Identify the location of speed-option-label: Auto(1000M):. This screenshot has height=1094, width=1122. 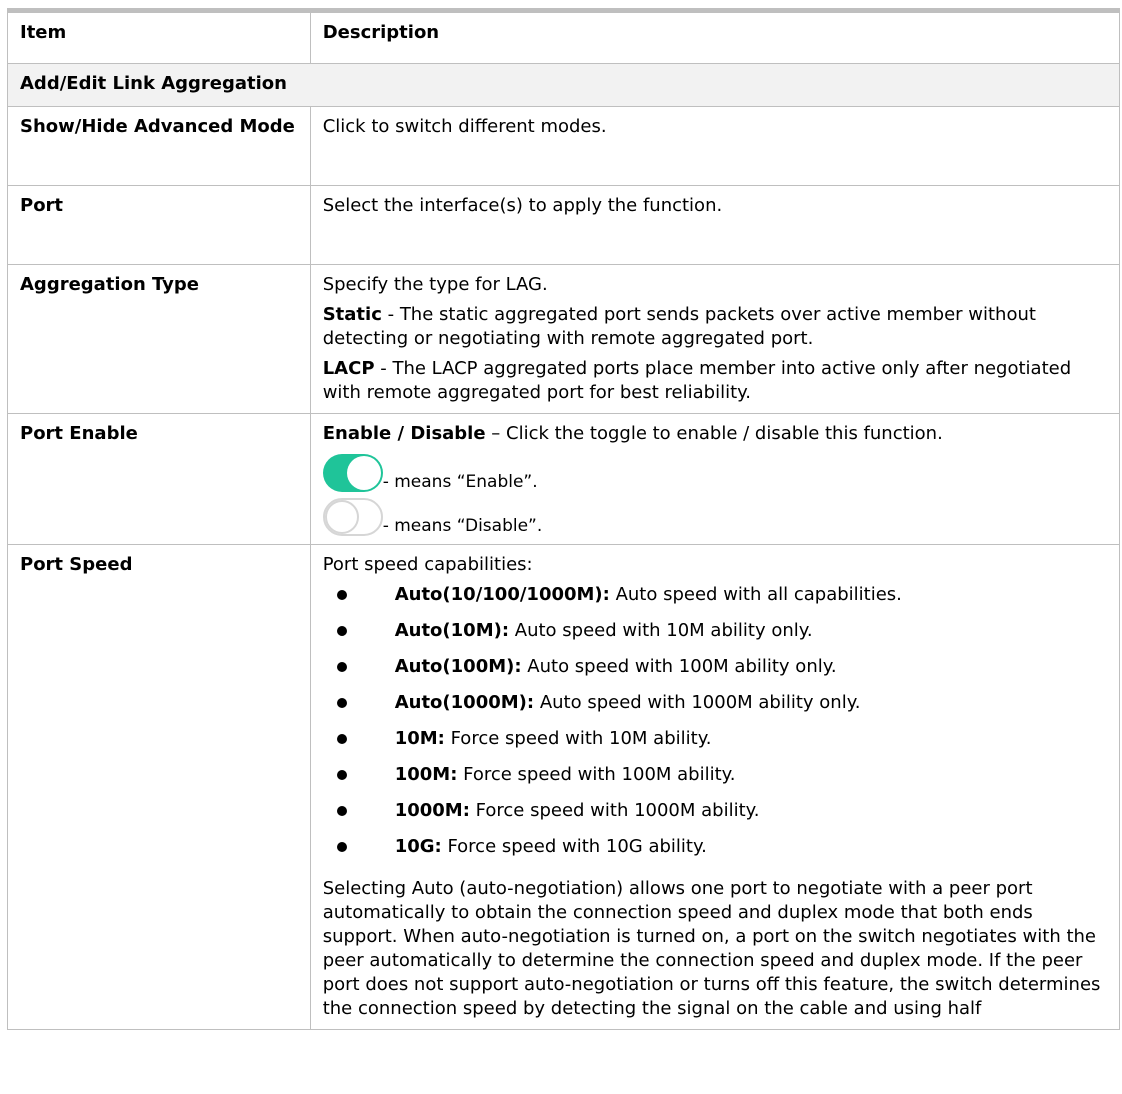
(464, 702).